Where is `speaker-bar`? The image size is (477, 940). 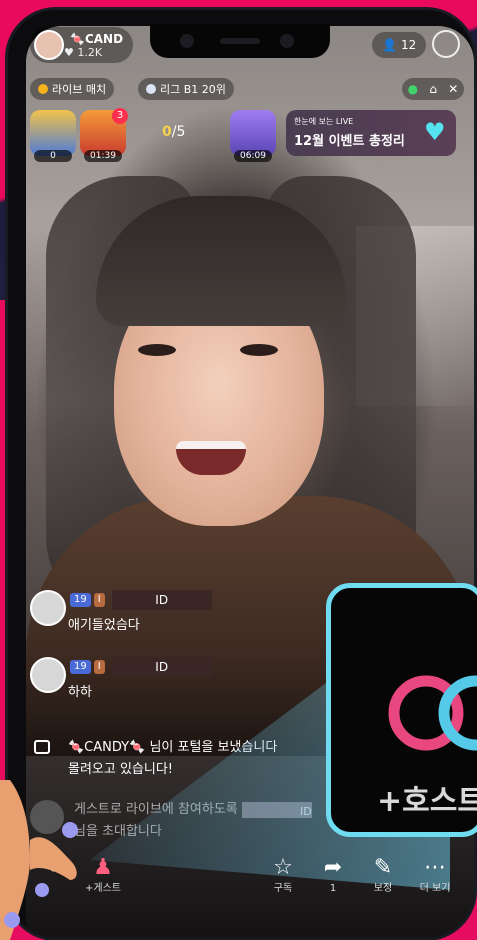
speaker-bar is located at coordinates (240, 41).